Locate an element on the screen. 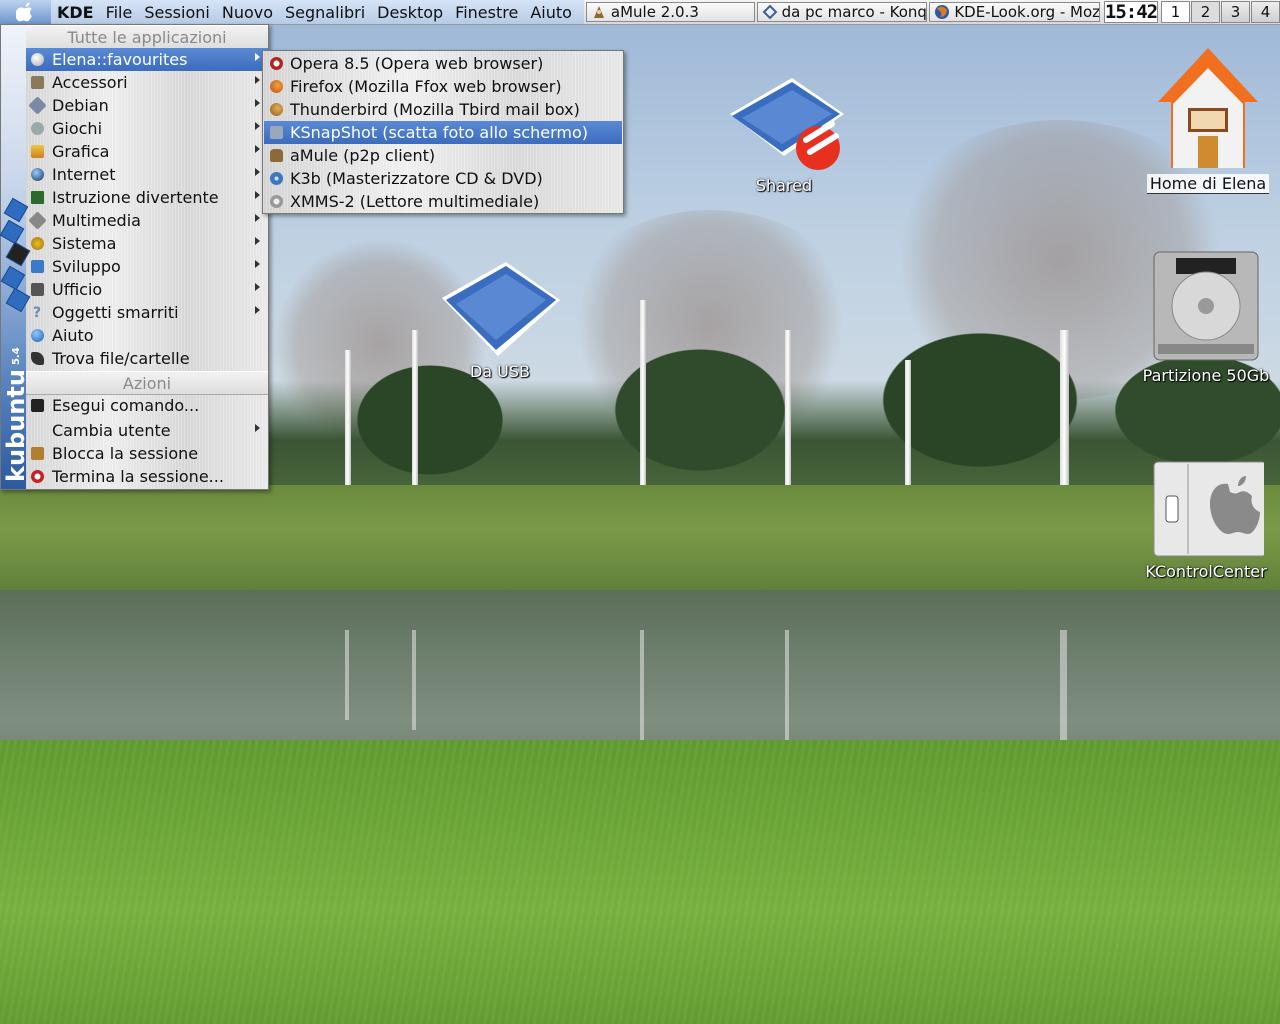 The height and width of the screenshot is (1024, 1280). desktop-icon-partition: Partizione 50Gb is located at coordinates (1206, 316).